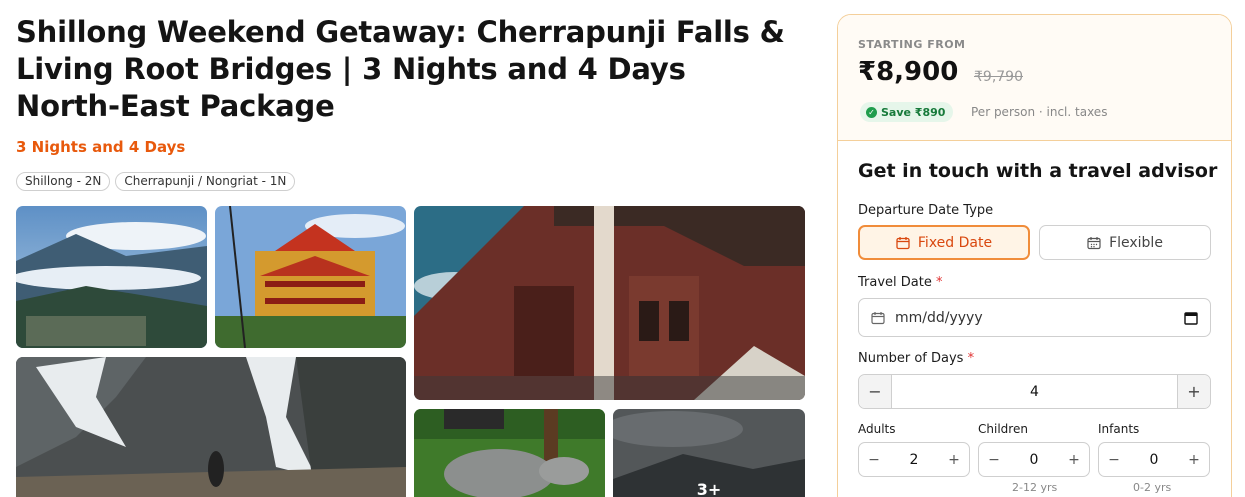 The image size is (1245, 497). I want to click on children-stepper: − 0 +, so click(1034, 459).